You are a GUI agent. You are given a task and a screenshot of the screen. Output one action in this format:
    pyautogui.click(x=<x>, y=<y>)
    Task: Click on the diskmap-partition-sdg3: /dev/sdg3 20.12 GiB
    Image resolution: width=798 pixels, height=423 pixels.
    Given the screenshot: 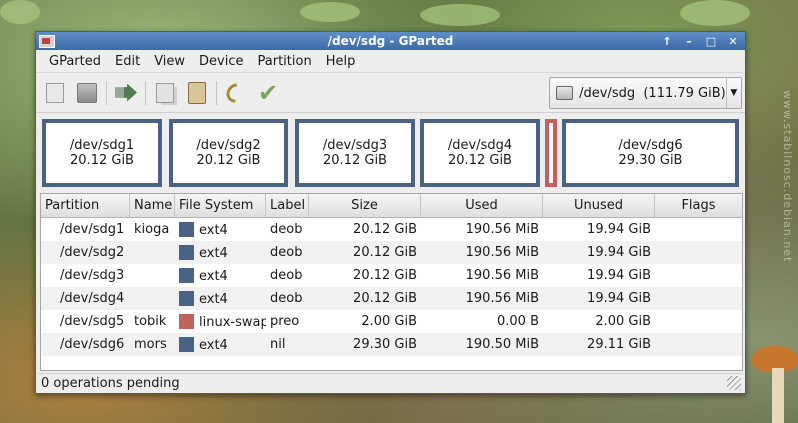 What is the action you would take?
    pyautogui.click(x=355, y=153)
    